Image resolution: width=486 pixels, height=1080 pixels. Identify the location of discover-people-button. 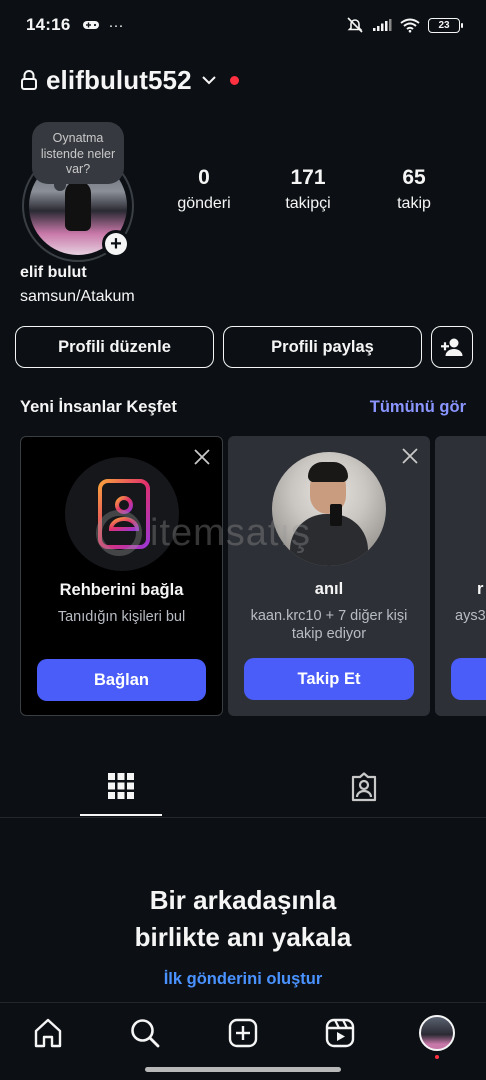
(452, 347).